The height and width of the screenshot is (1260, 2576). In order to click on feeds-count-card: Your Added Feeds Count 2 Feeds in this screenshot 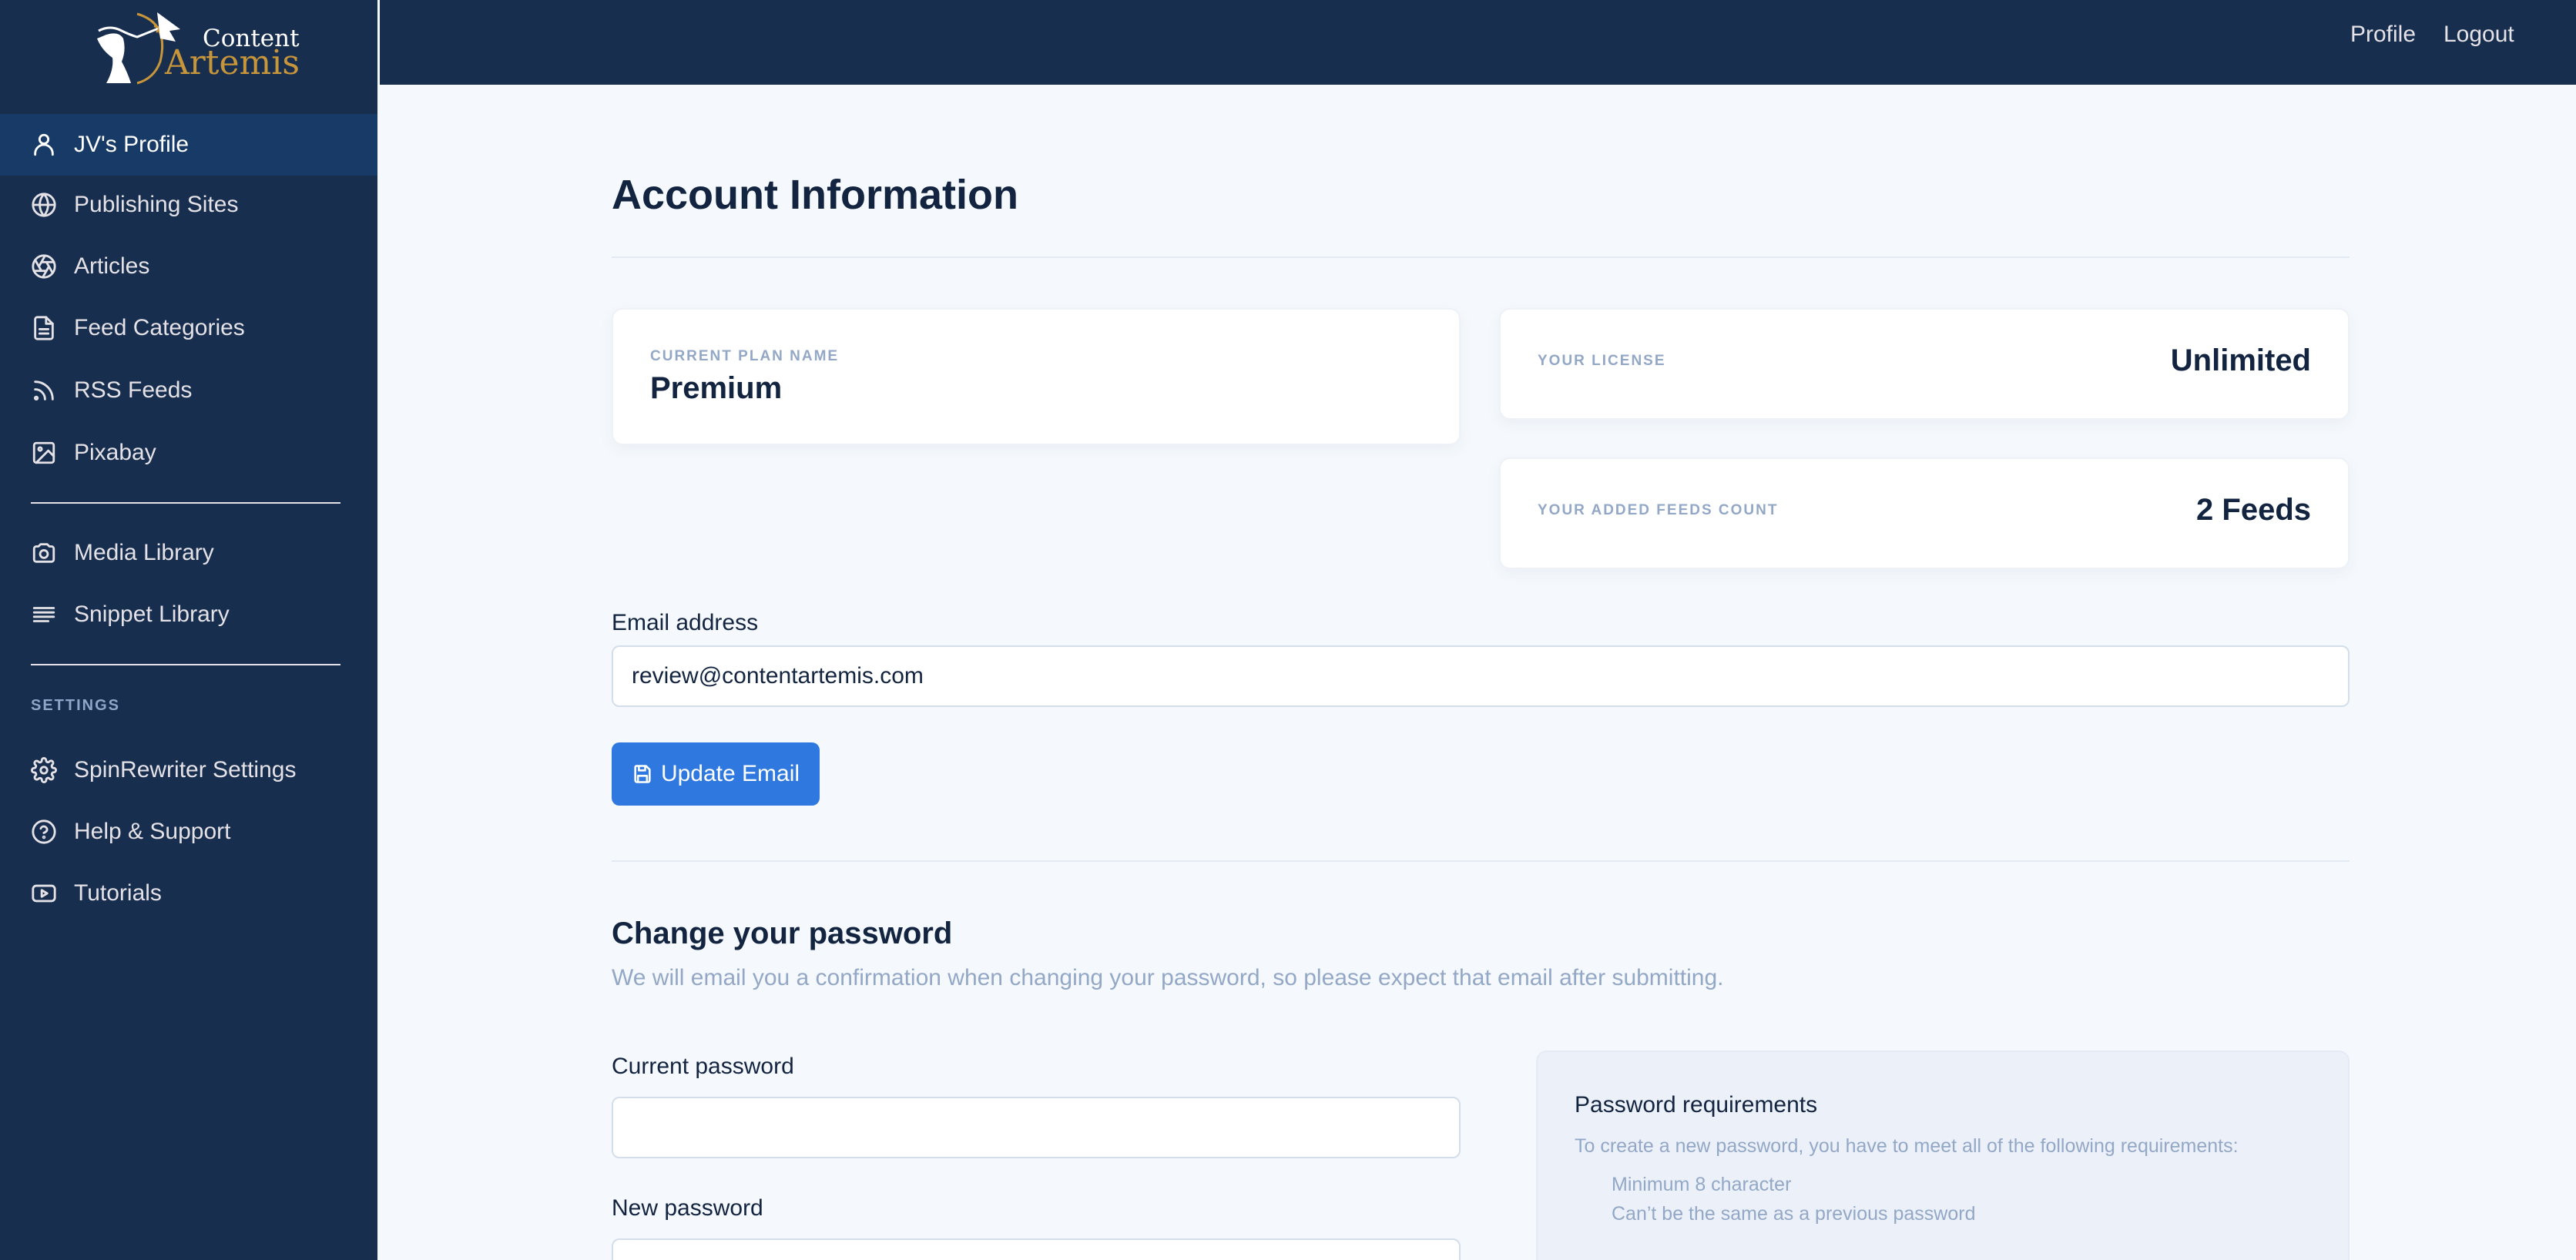, I will do `click(1924, 513)`.